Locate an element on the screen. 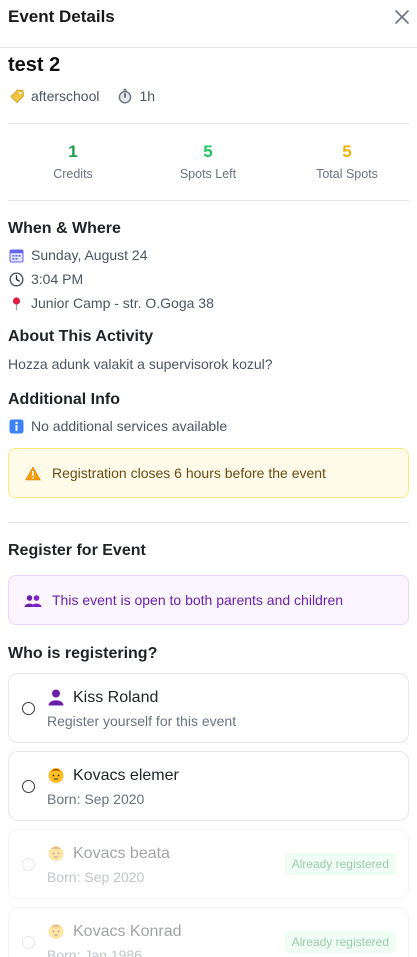 The width and height of the screenshot is (417, 957). event-meta: afterschool 1h is located at coordinates (82, 96).